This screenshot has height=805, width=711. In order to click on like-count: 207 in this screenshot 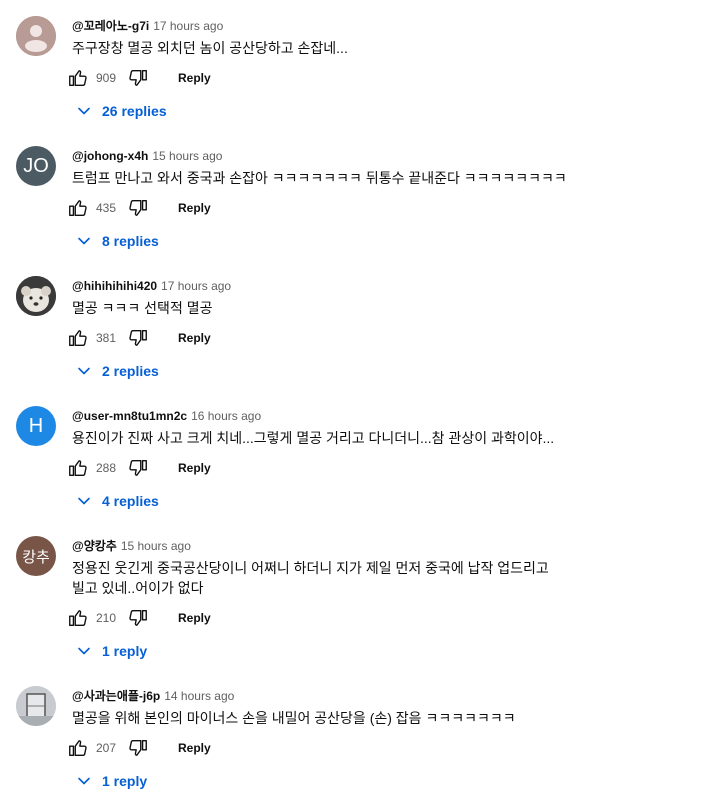, I will do `click(106, 748)`.